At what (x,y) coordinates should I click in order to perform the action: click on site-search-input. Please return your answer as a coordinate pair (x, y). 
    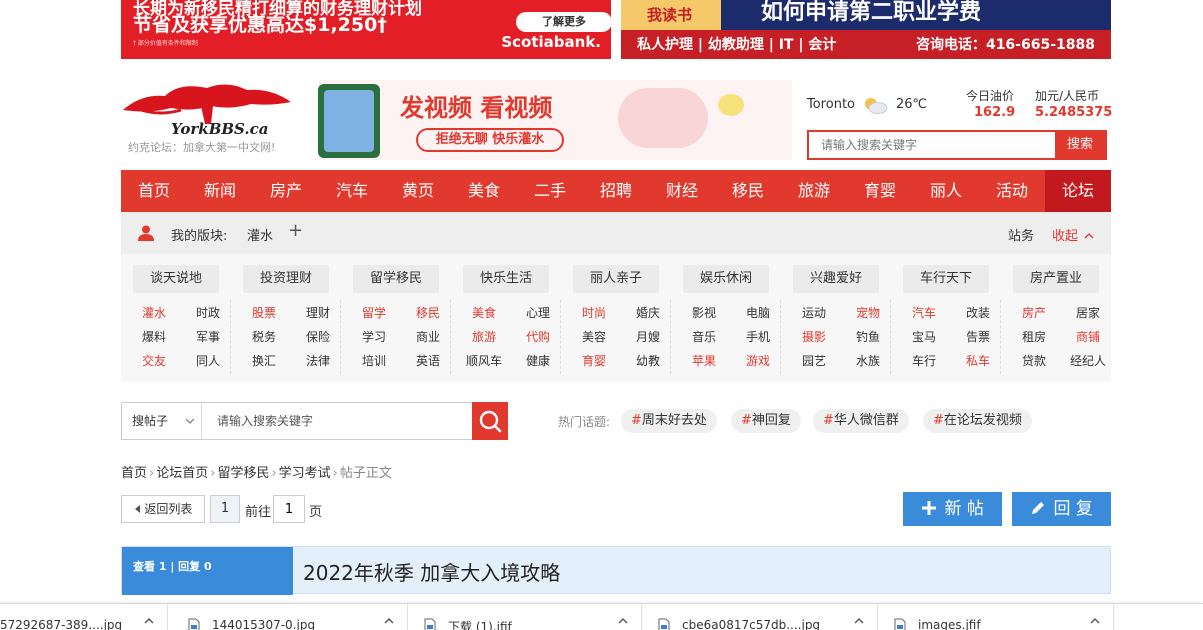
    Looking at the image, I should click on (933, 145).